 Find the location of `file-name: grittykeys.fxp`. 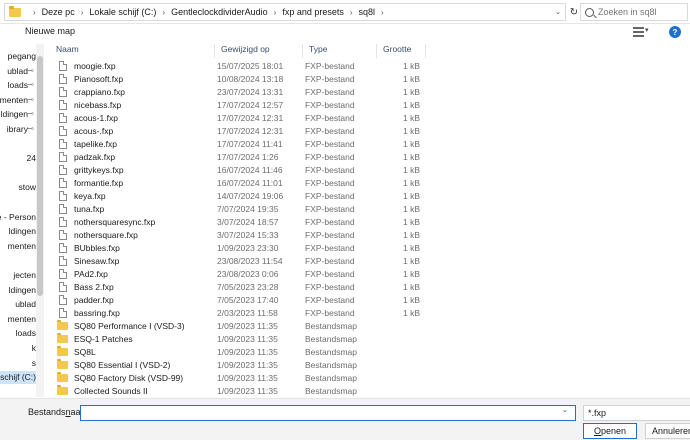

file-name: grittykeys.fxp is located at coordinates (99, 170).